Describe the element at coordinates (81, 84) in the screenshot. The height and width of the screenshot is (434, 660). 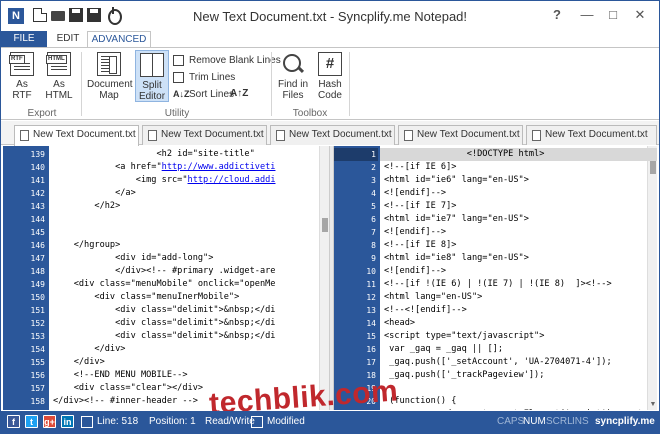
I see `group-separator` at that location.